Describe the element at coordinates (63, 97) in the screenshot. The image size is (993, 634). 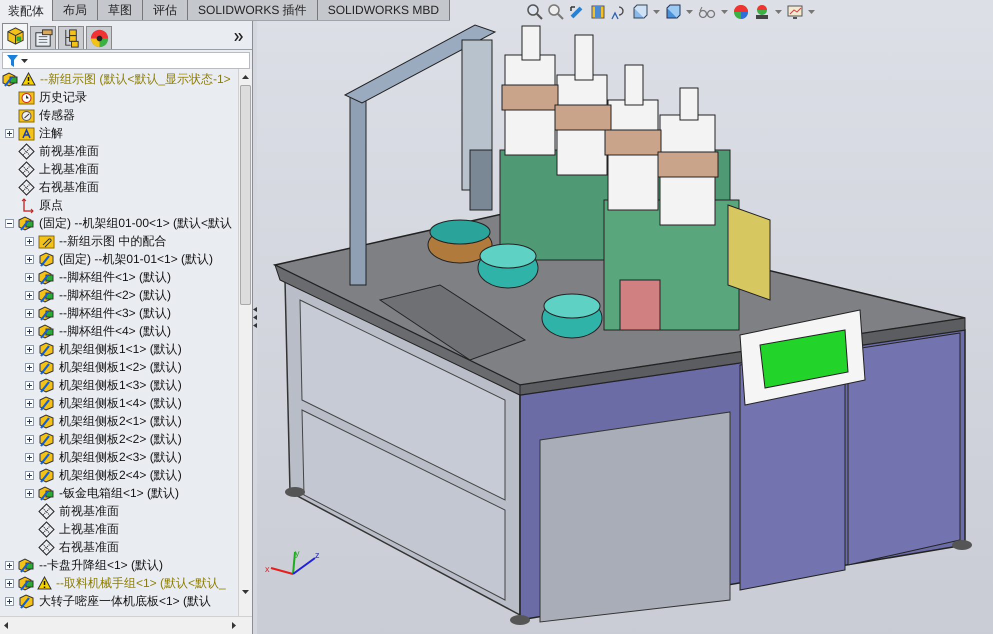
I see `tree-item-label: 历史记录` at that location.